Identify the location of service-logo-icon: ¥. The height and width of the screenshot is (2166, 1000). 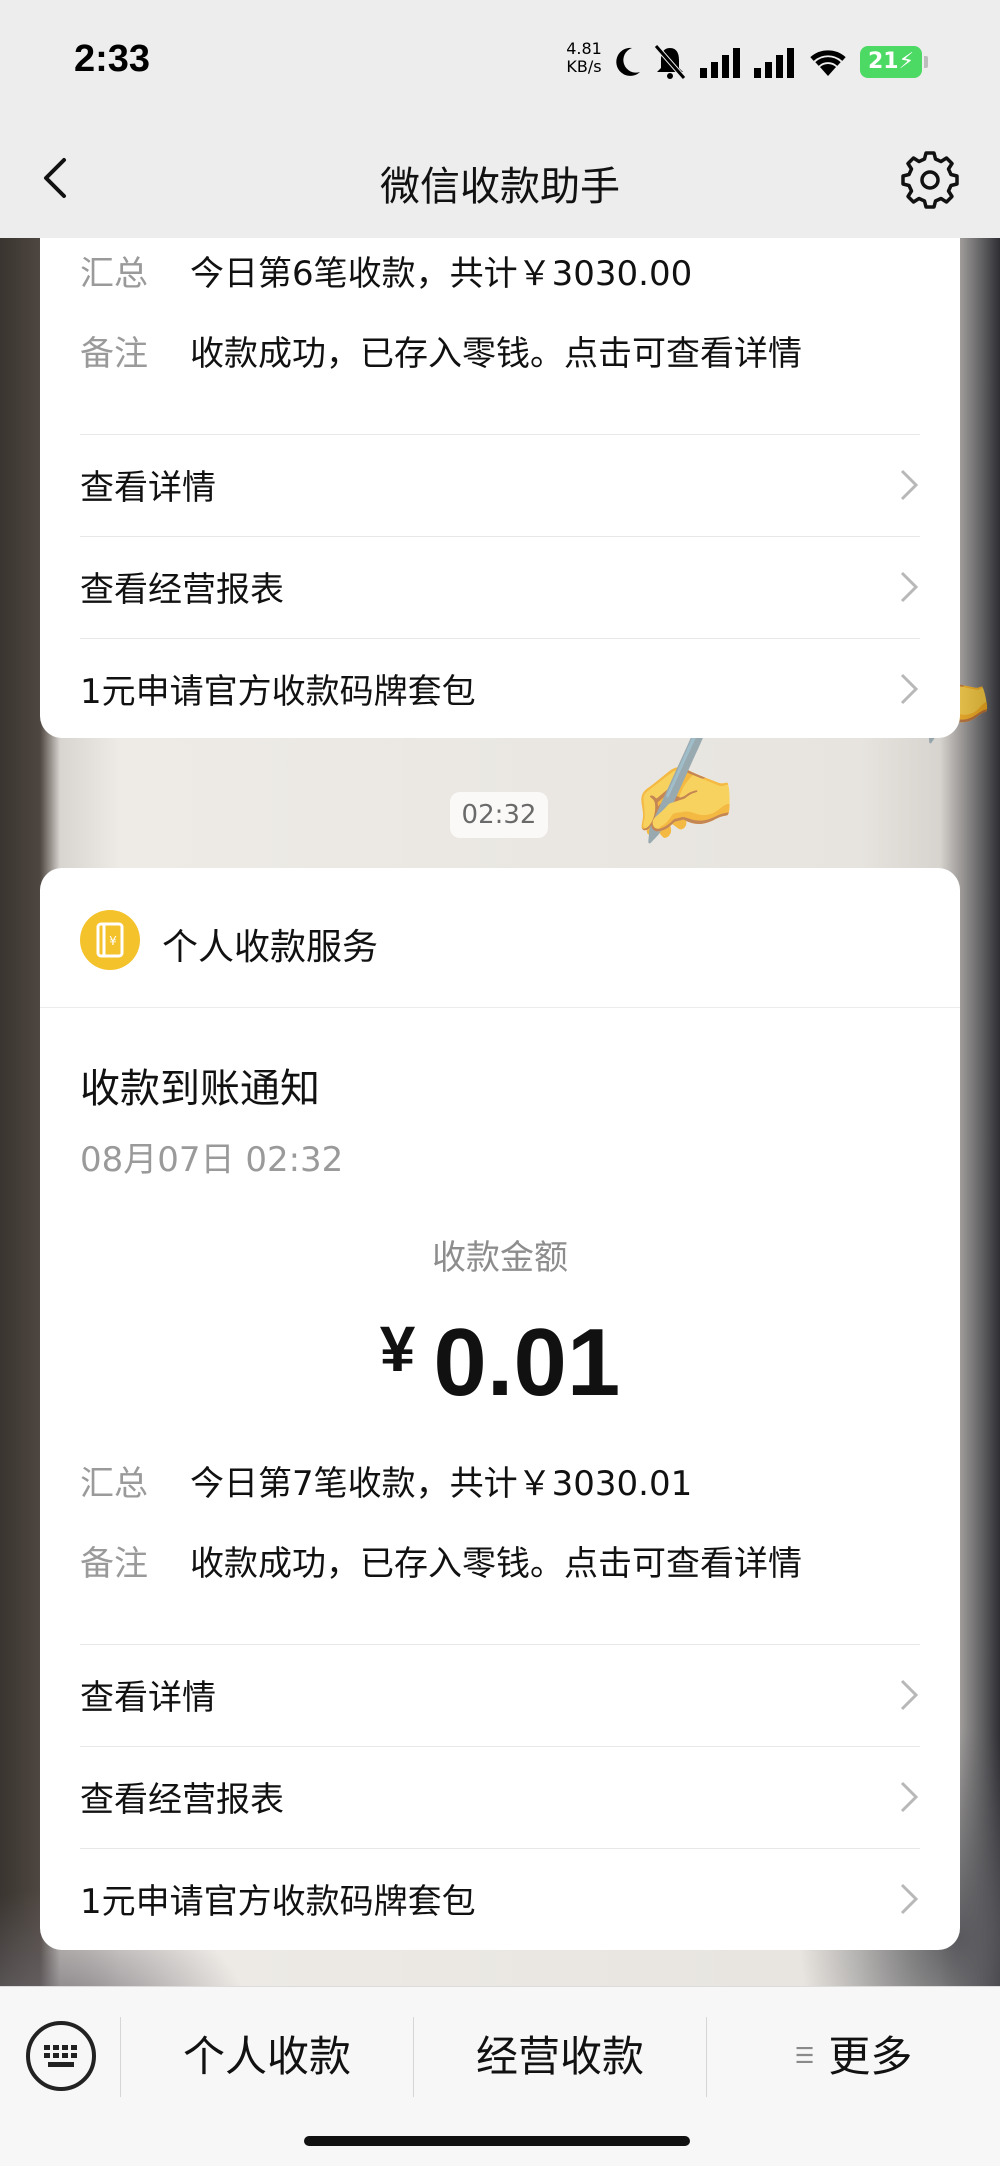
(110, 940).